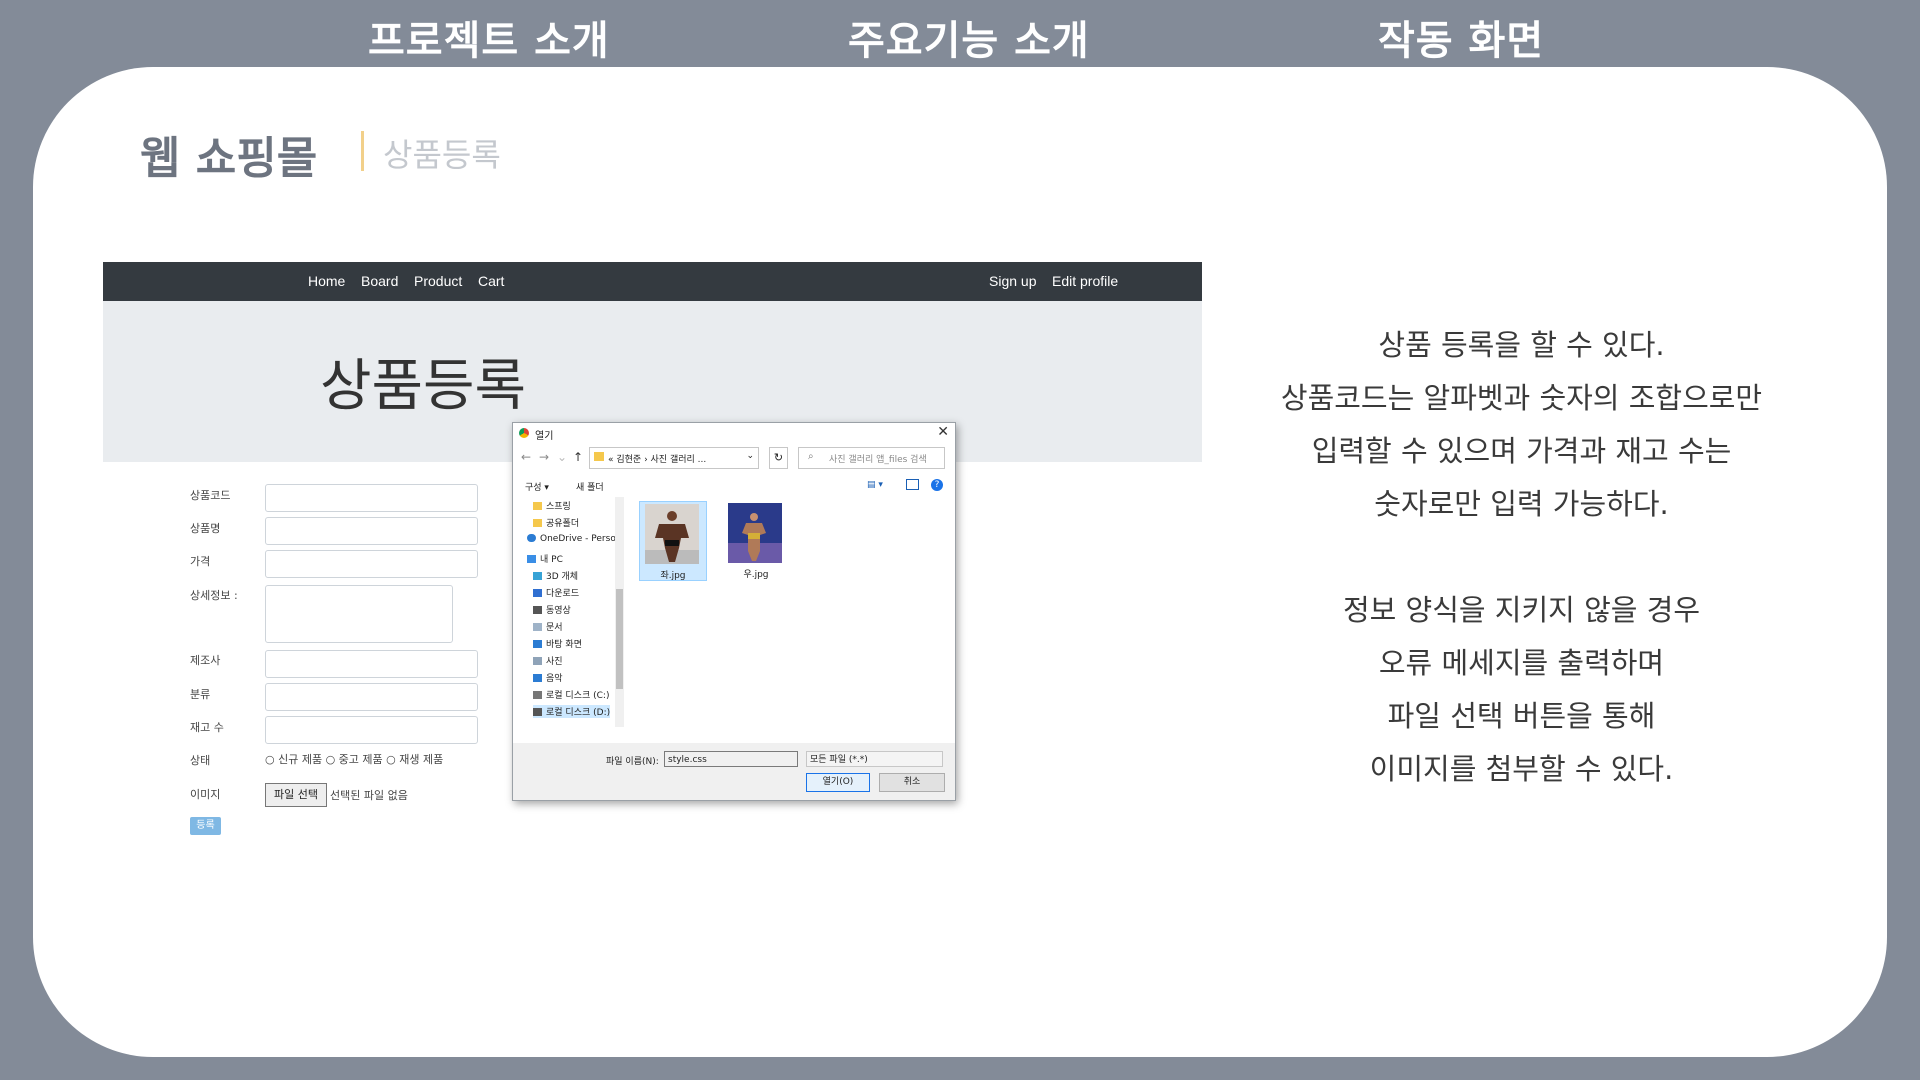  What do you see at coordinates (544, 436) in the screenshot?
I see `dialog-title: 열기` at bounding box center [544, 436].